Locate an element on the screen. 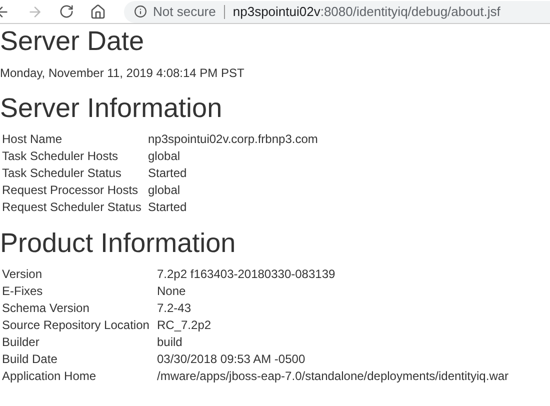 This screenshot has width=550, height=406. field-value: None is located at coordinates (172, 291).